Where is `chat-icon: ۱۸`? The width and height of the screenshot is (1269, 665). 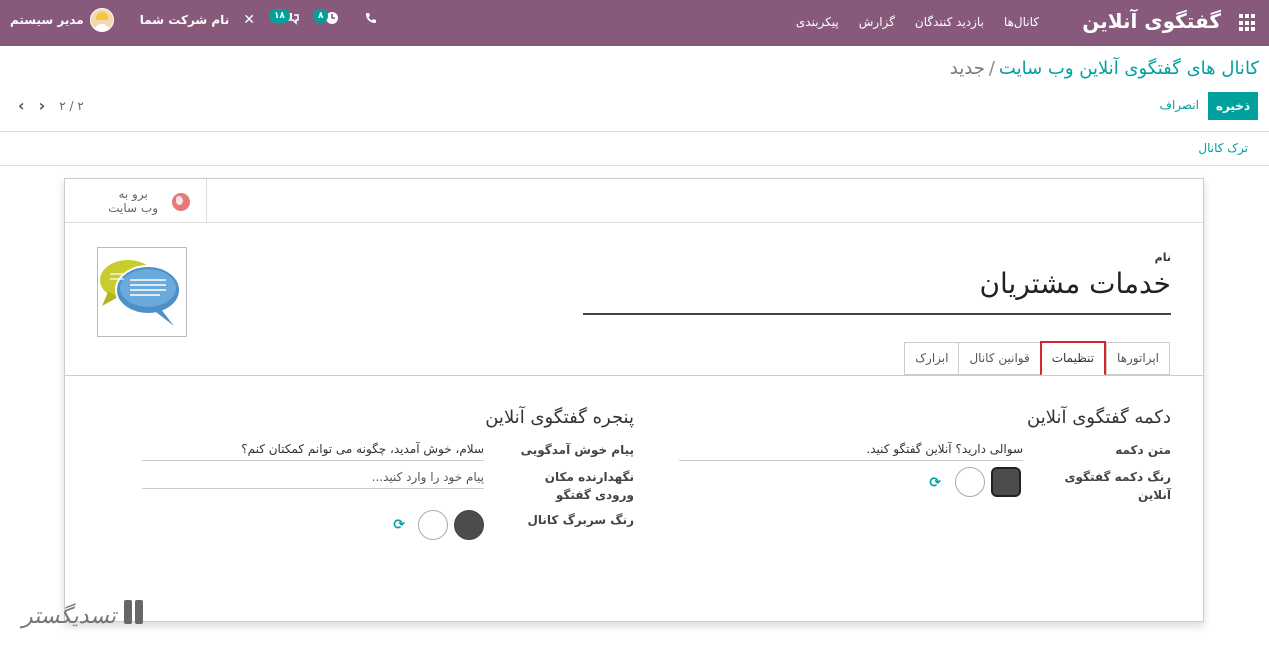
chat-icon: ۱۸ is located at coordinates (283, 19).